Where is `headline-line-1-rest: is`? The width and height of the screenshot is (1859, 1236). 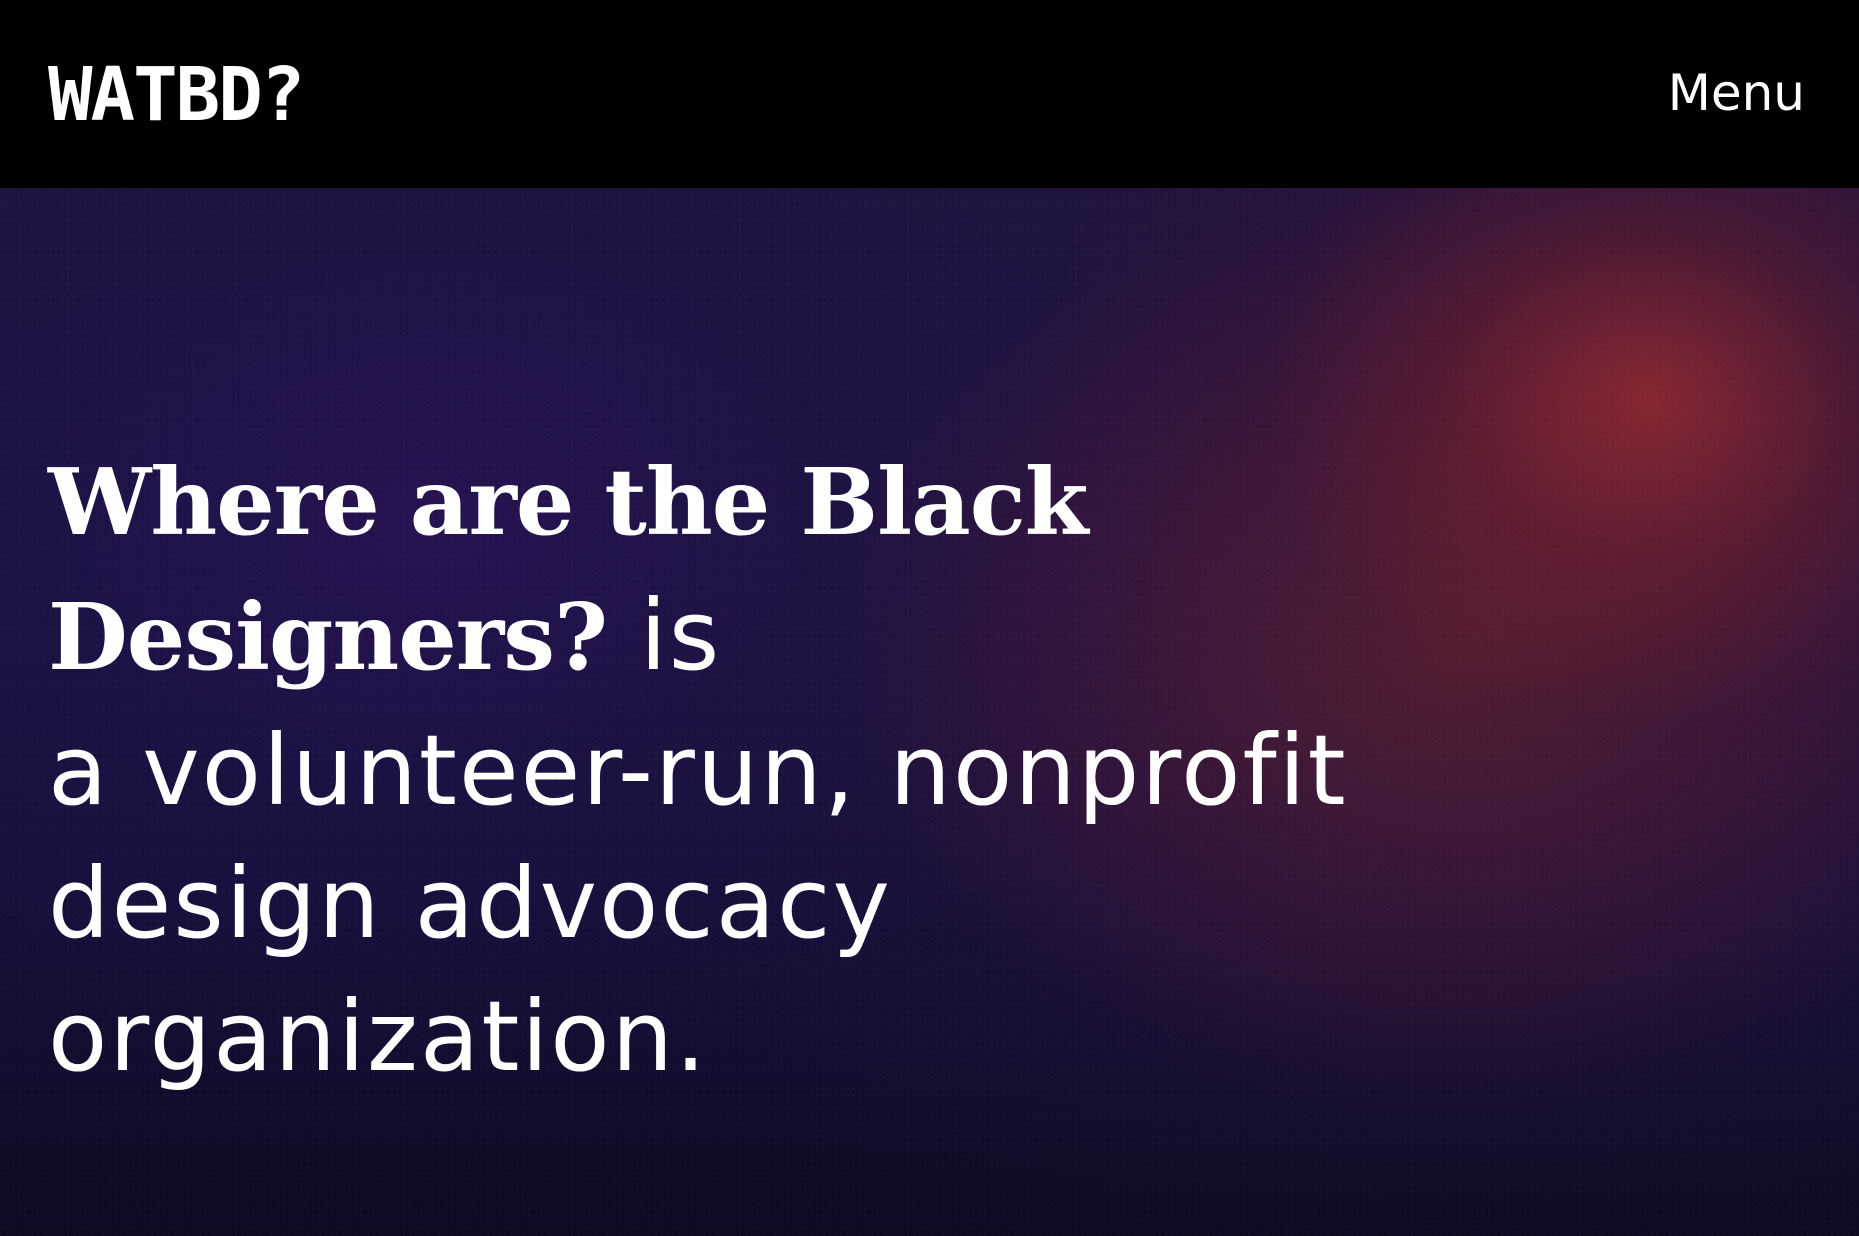
headline-line-1-rest: is is located at coordinates (664, 635).